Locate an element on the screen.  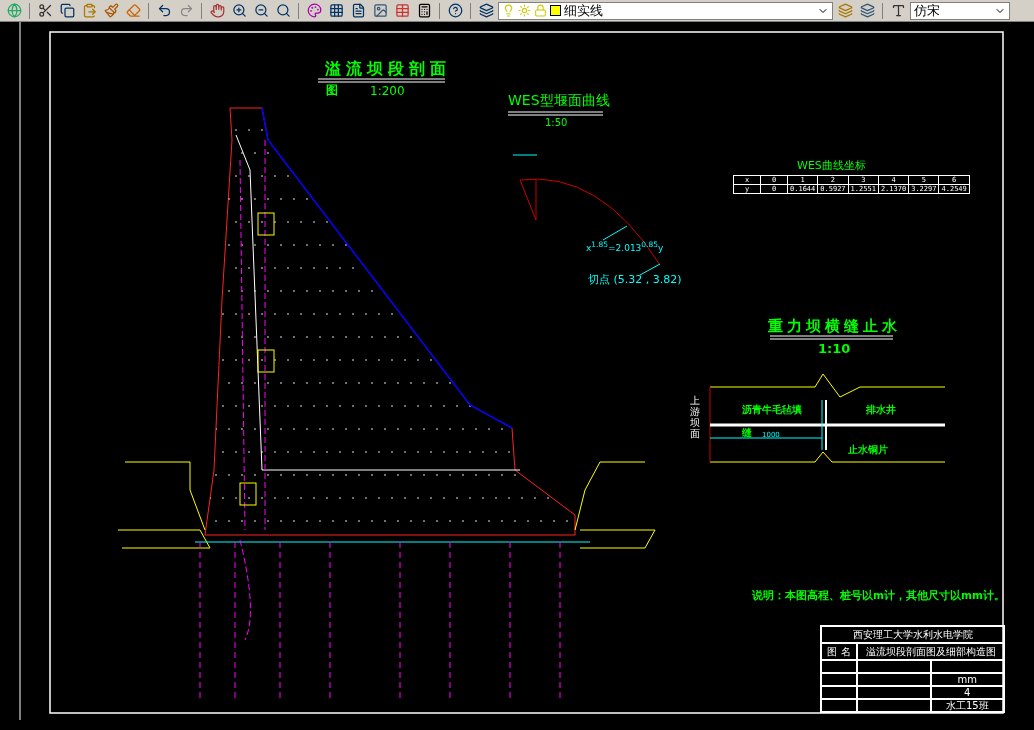
tangent-point-label: 切点 (5.32 , 3.82) is located at coordinates (635, 280).